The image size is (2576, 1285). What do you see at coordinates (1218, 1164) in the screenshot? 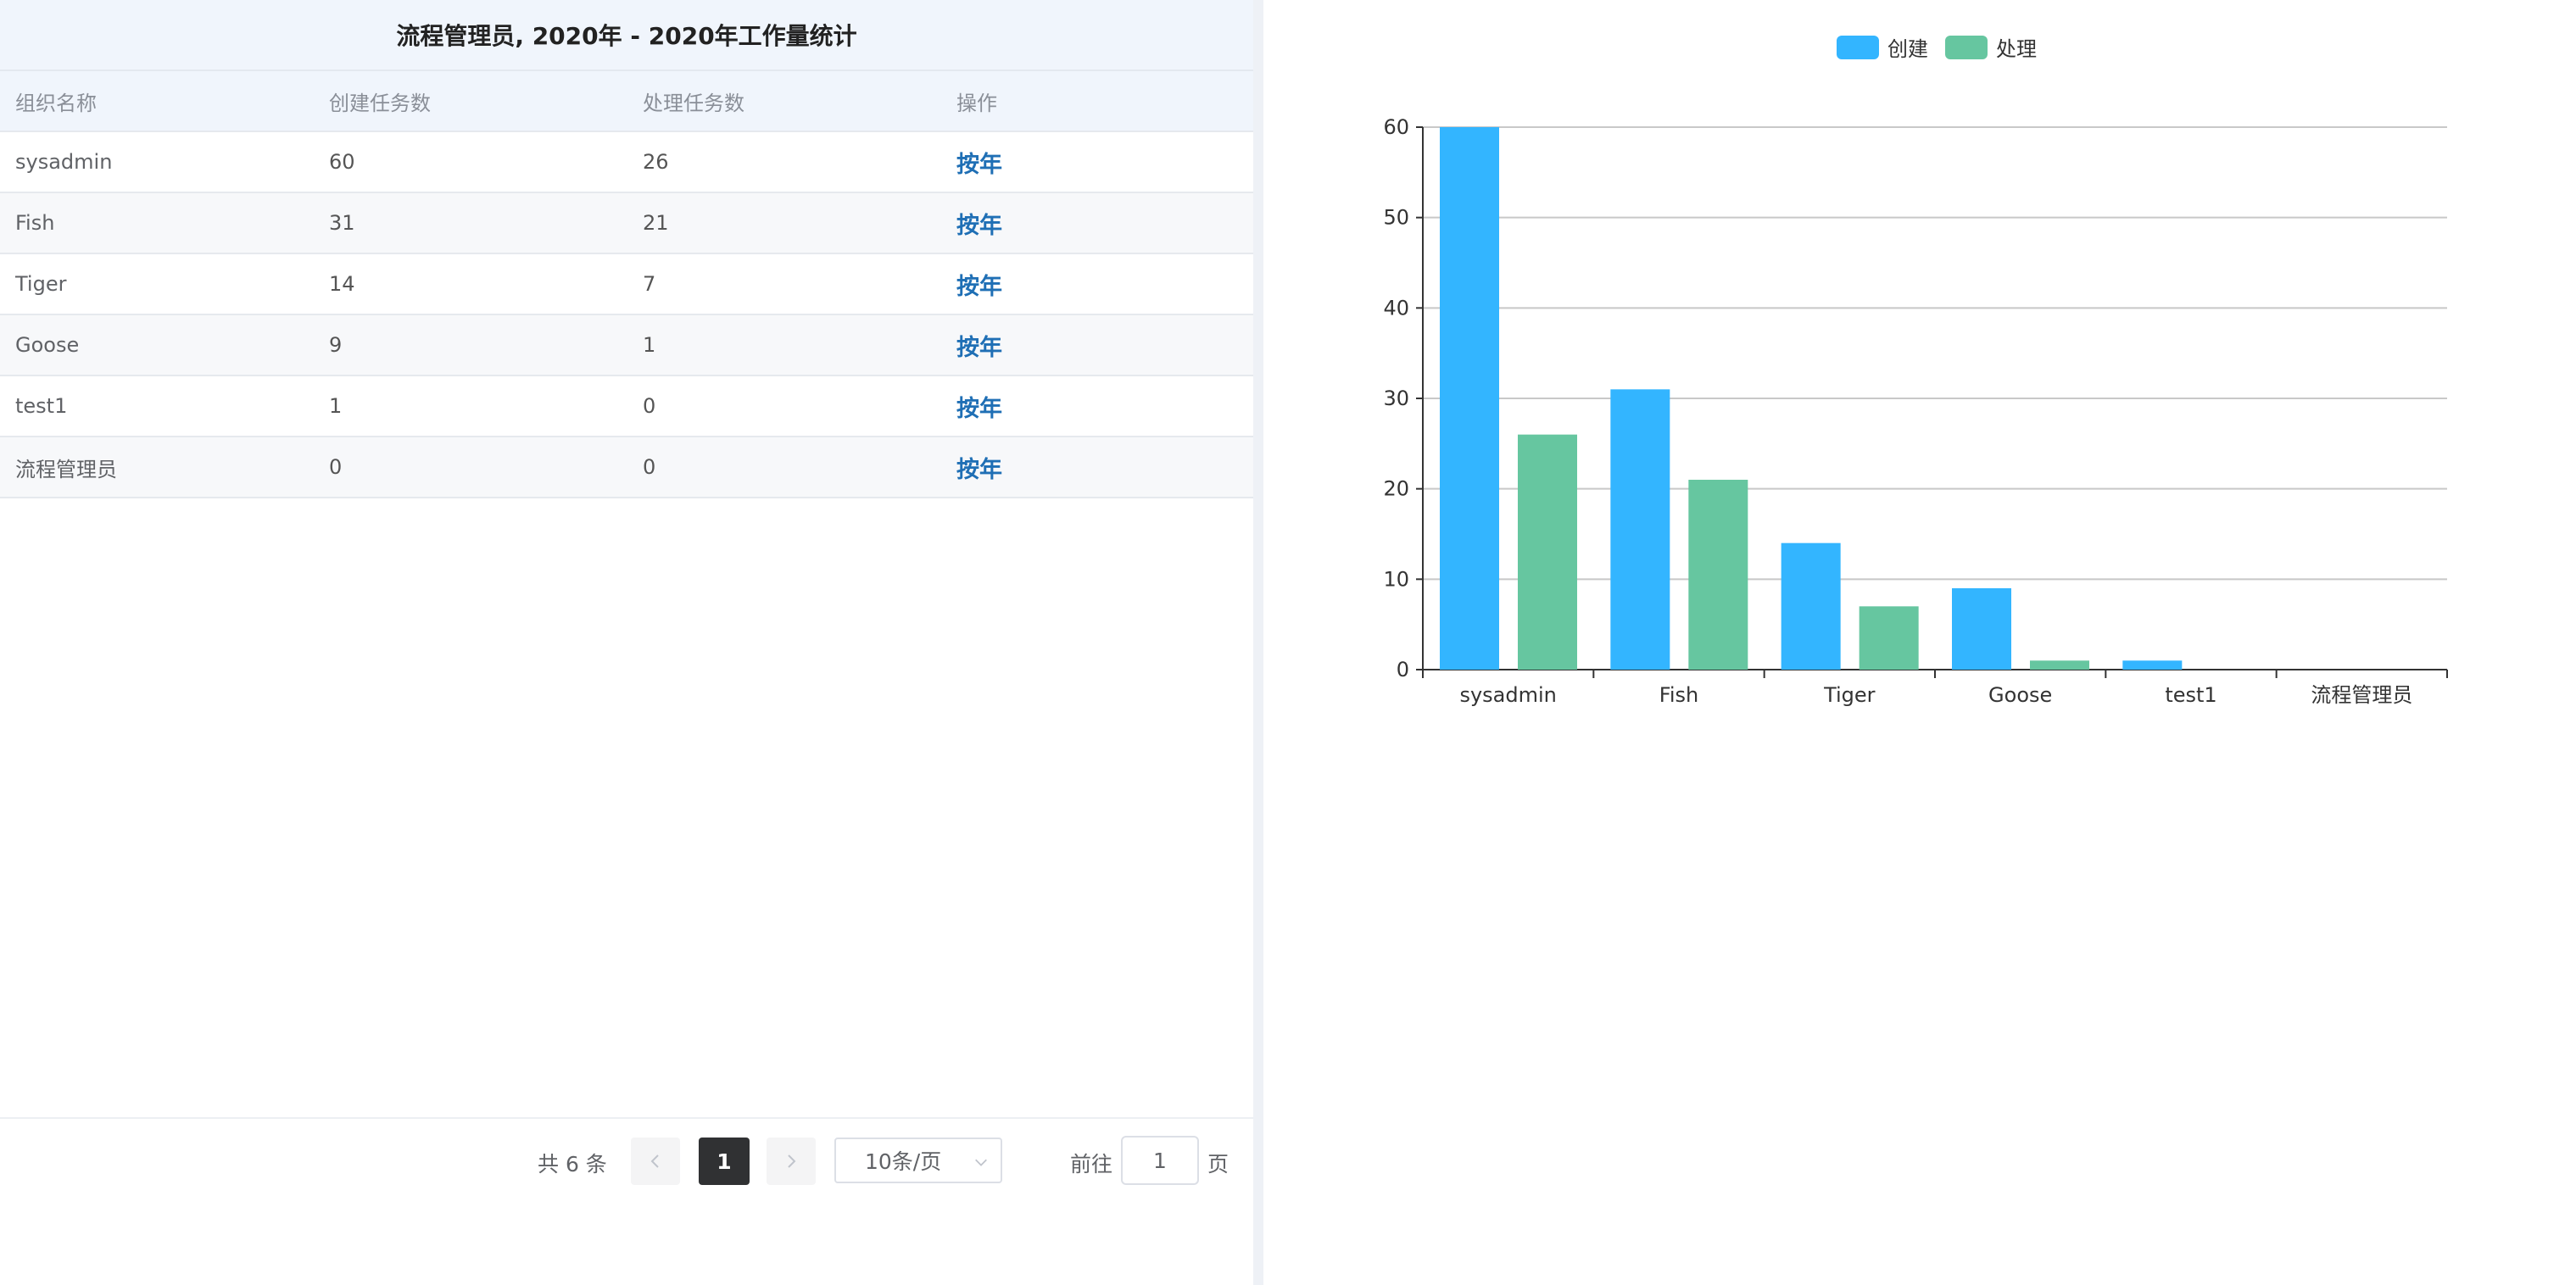
I see `page-unit-label: 页` at bounding box center [1218, 1164].